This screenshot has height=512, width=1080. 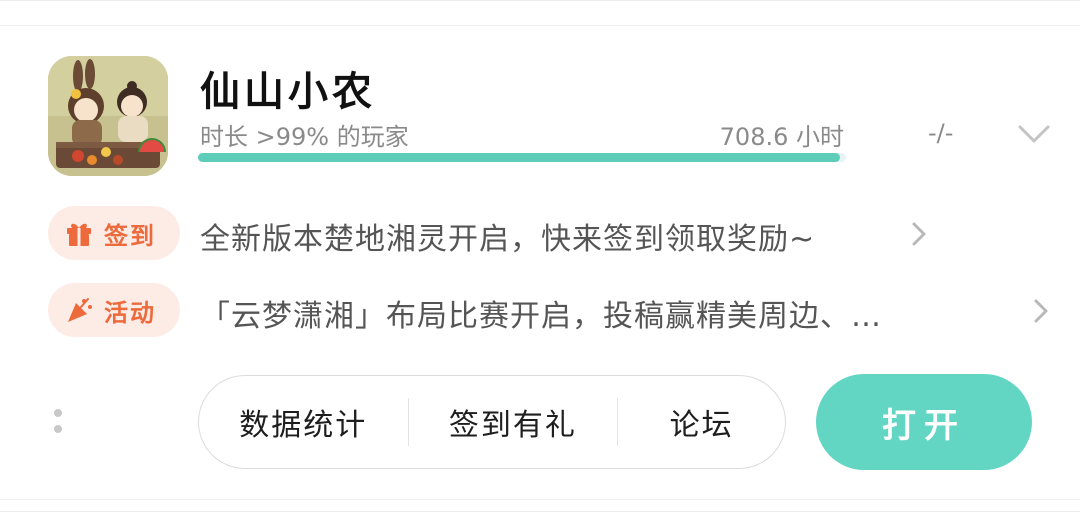 What do you see at coordinates (540, 25) in the screenshot?
I see `top-divider` at bounding box center [540, 25].